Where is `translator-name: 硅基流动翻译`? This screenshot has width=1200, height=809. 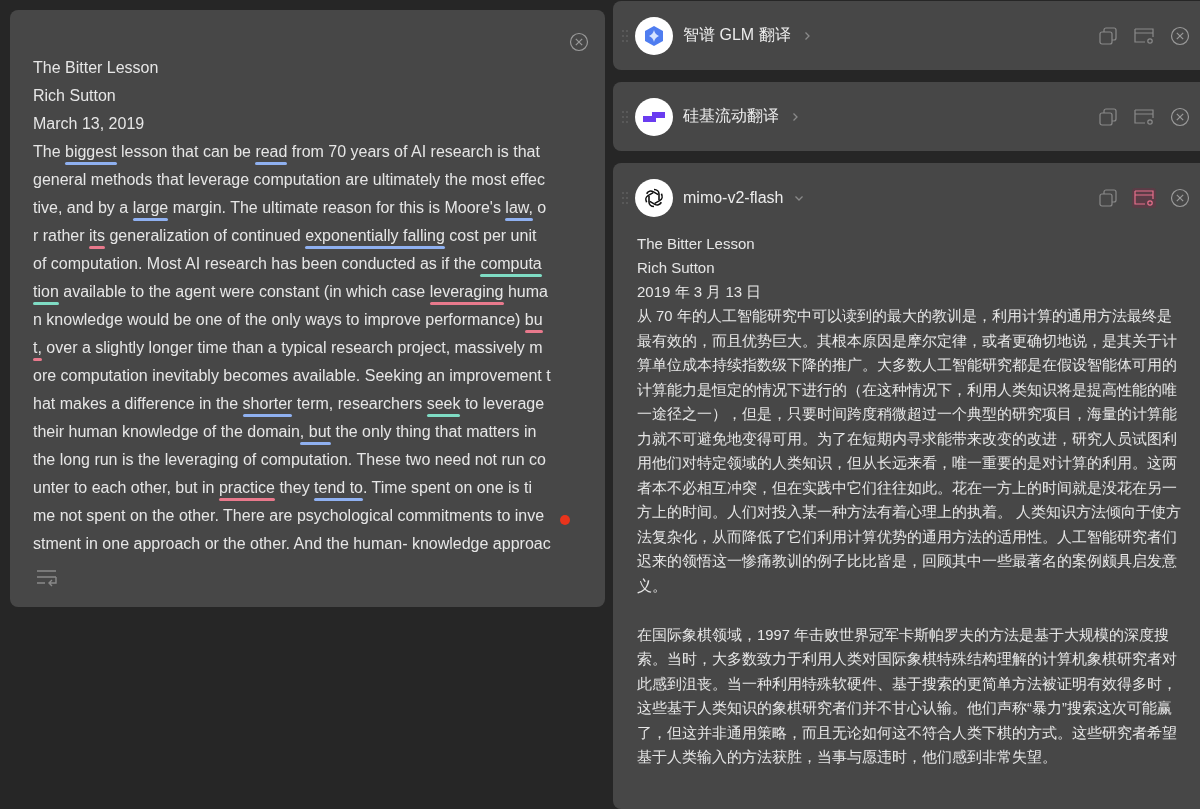 translator-name: 硅基流动翻译 is located at coordinates (731, 116).